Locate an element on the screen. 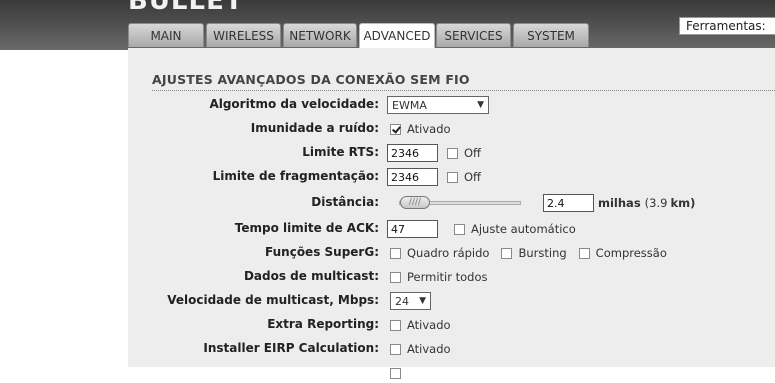 This screenshot has width=775, height=383. tools-dropdown: Ferramentas: is located at coordinates (727, 26).